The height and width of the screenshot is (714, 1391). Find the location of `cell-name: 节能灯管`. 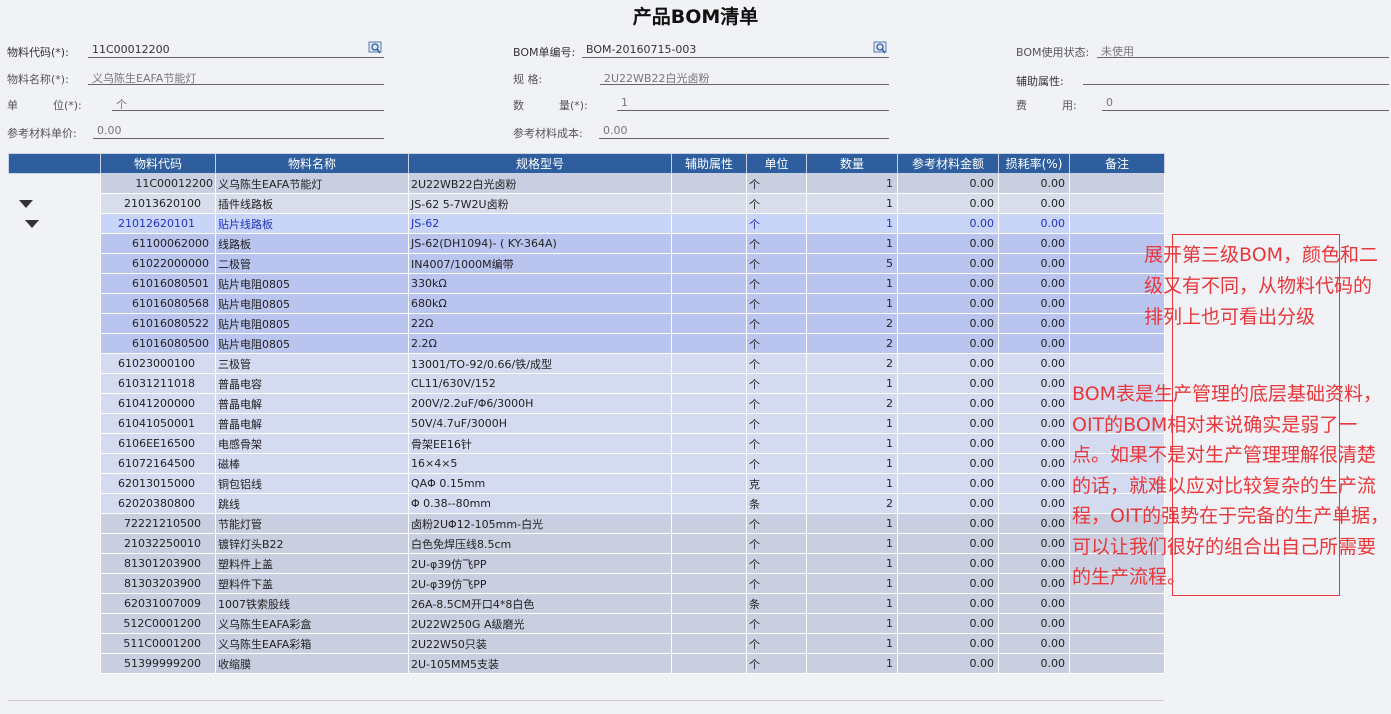

cell-name: 节能灯管 is located at coordinates (312, 523).